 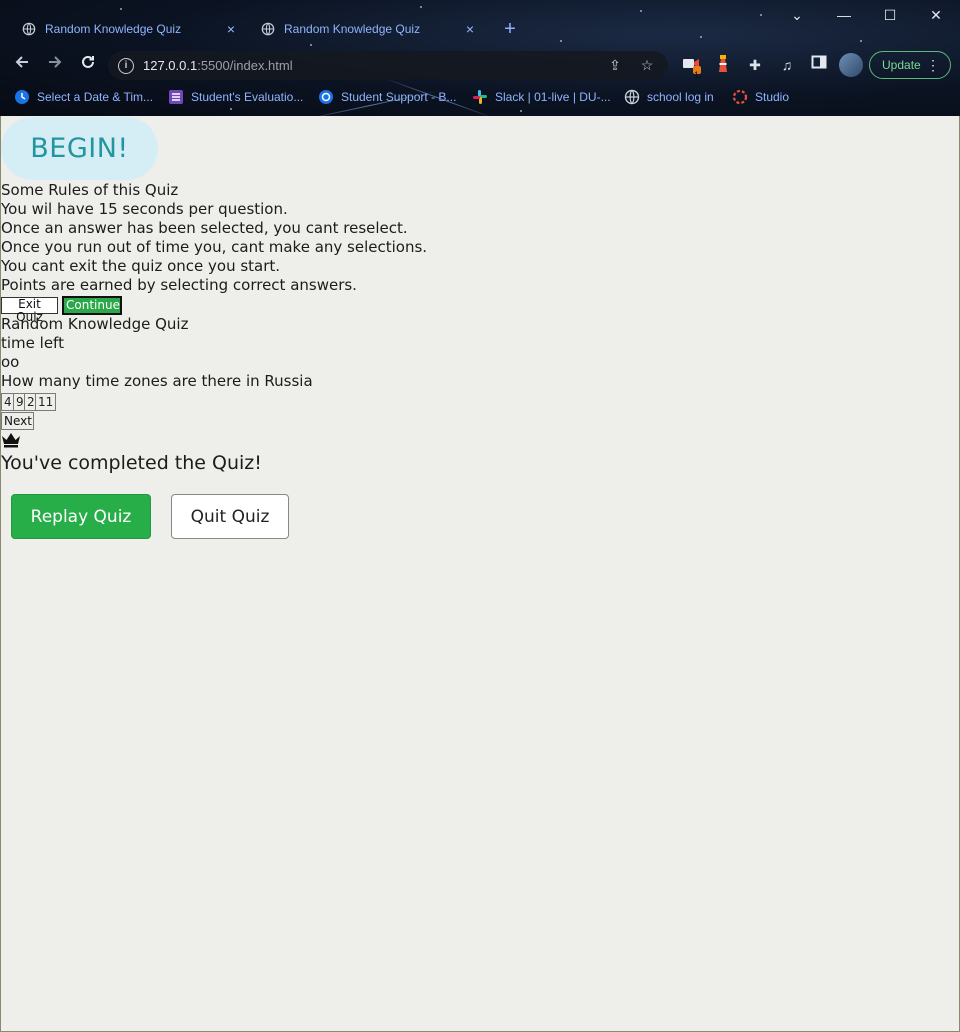 I want to click on forward-arrow-icon, so click(x=55, y=62).